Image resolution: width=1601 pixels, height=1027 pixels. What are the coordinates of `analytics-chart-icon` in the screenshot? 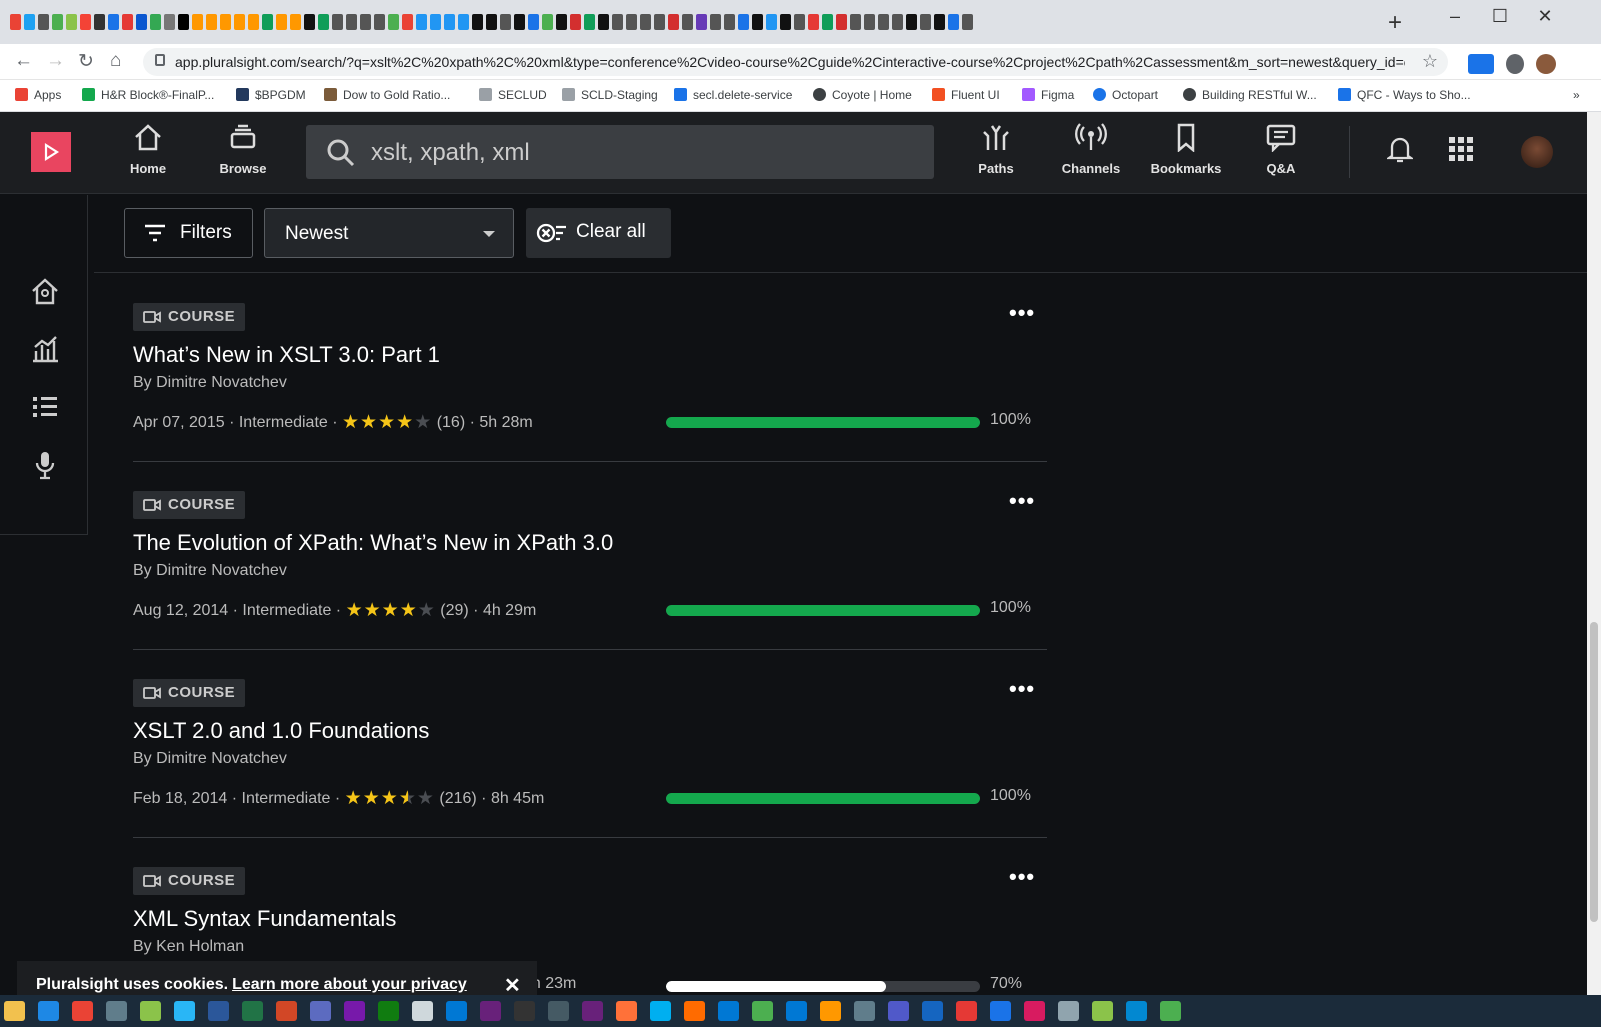 It's located at (45, 351).